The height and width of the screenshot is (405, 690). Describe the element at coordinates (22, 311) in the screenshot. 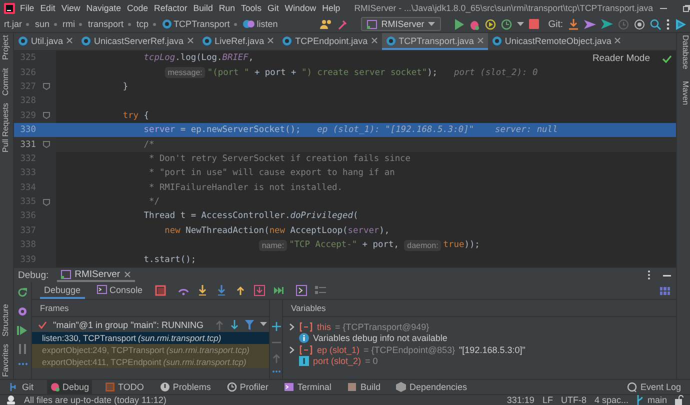

I see `settings-icon` at that location.